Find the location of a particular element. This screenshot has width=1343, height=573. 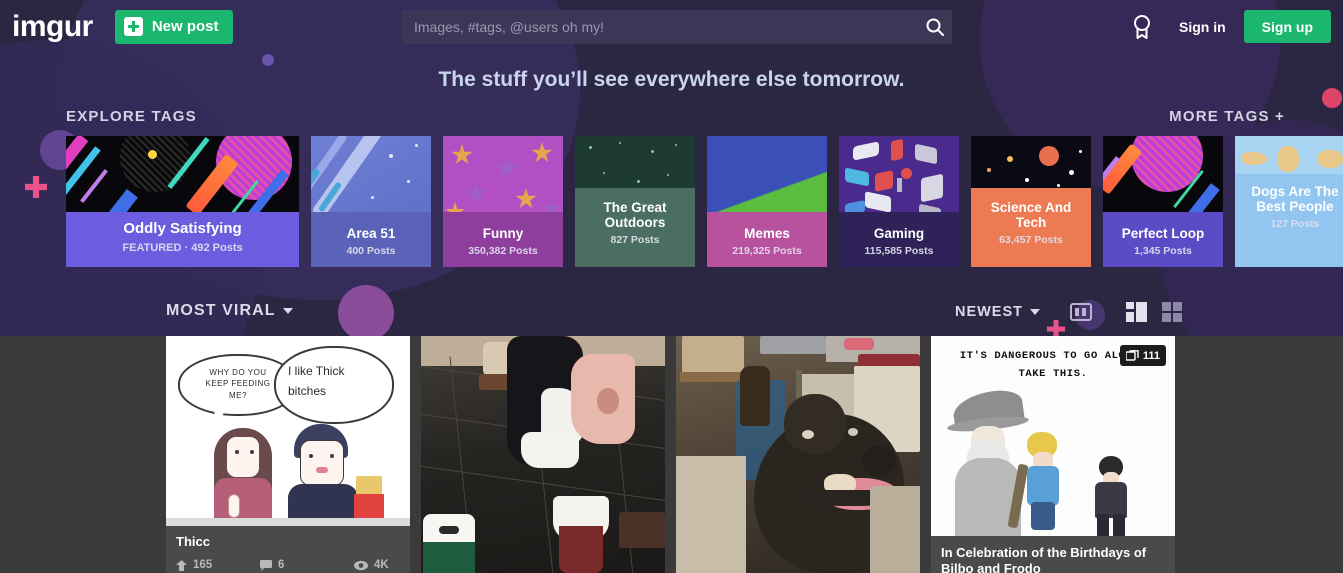

post-comments-value: 6 is located at coordinates (281, 565).